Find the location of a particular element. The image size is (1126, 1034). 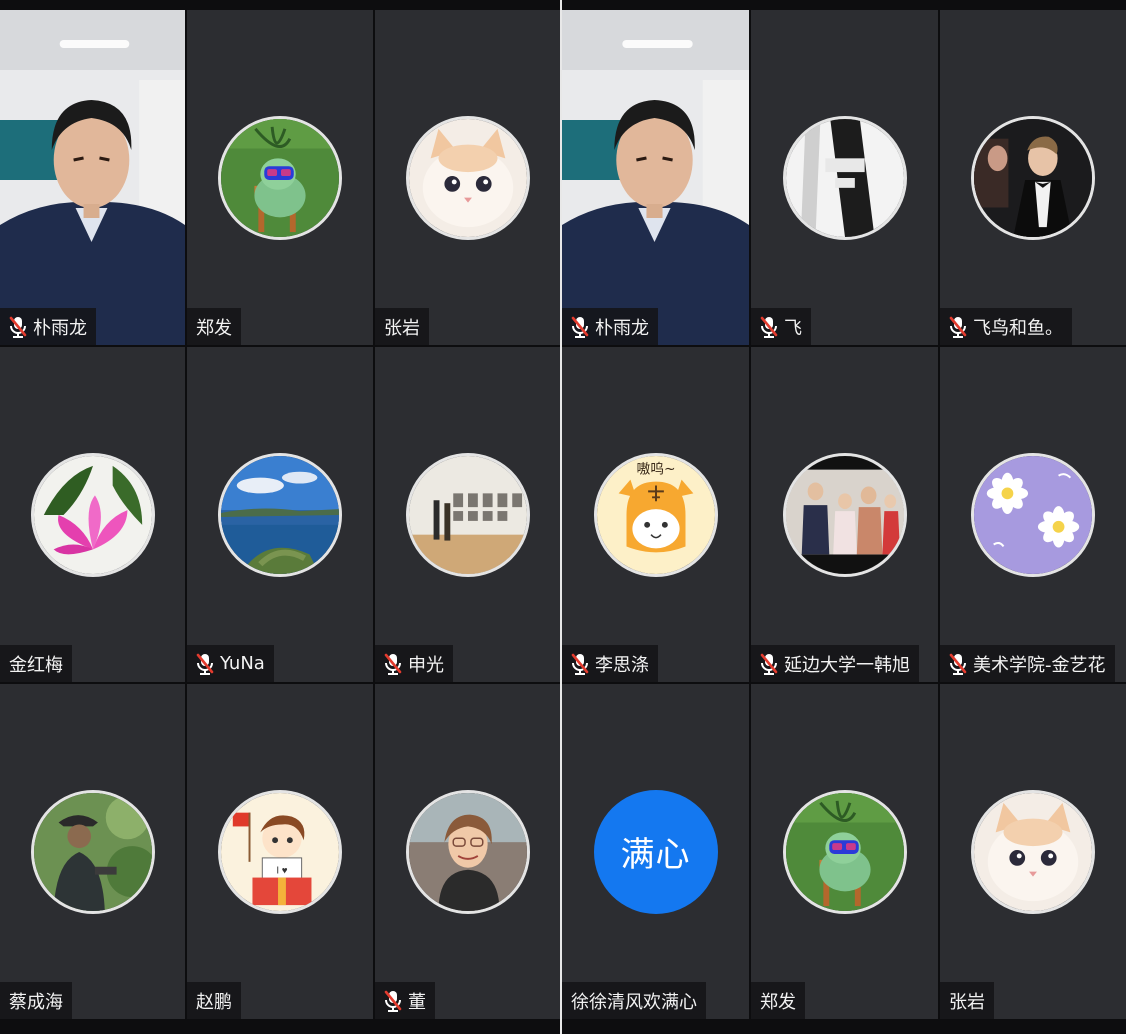

participant-tile: 美术学院-金艺花 is located at coordinates (1033, 514).